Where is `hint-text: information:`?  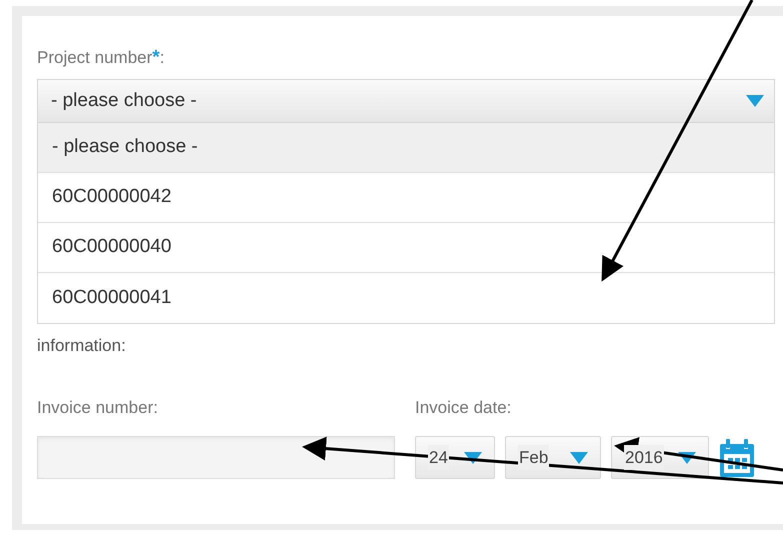 hint-text: information: is located at coordinates (82, 346).